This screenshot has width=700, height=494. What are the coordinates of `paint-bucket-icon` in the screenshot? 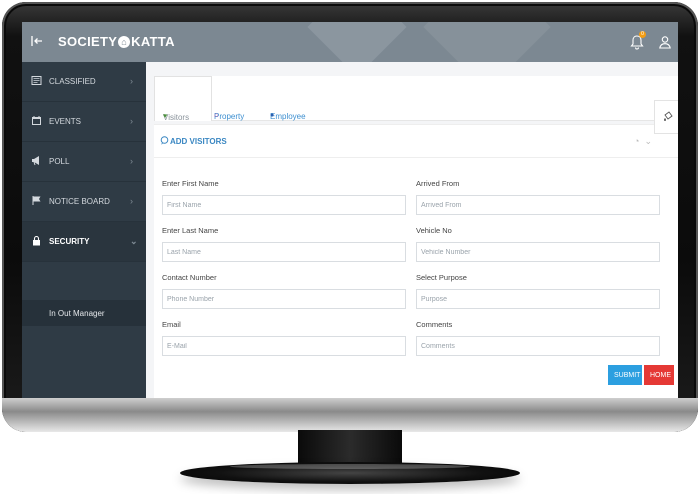 It's located at (668, 116).